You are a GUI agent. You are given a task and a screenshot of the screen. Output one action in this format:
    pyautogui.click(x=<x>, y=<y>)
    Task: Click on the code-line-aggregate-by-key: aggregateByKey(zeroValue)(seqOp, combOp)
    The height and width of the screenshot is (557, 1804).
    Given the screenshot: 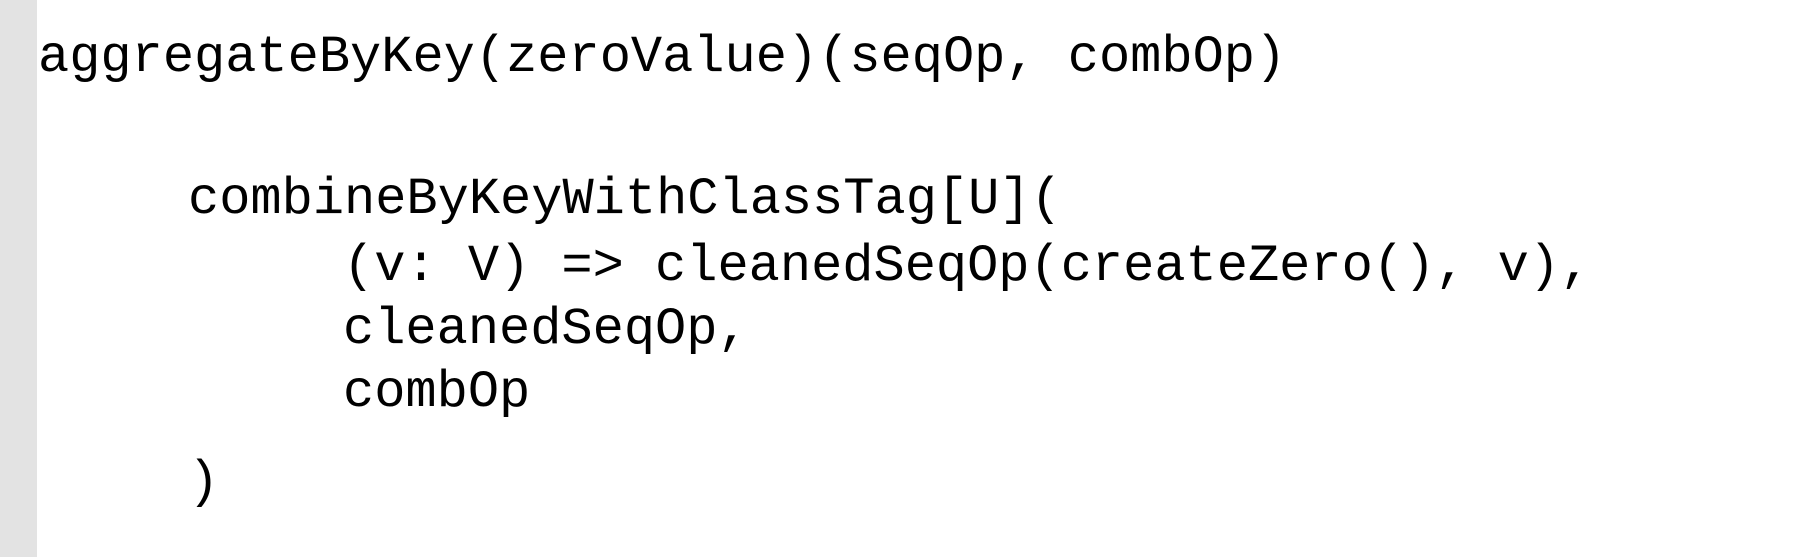 What is the action you would take?
    pyautogui.click(x=662, y=57)
    